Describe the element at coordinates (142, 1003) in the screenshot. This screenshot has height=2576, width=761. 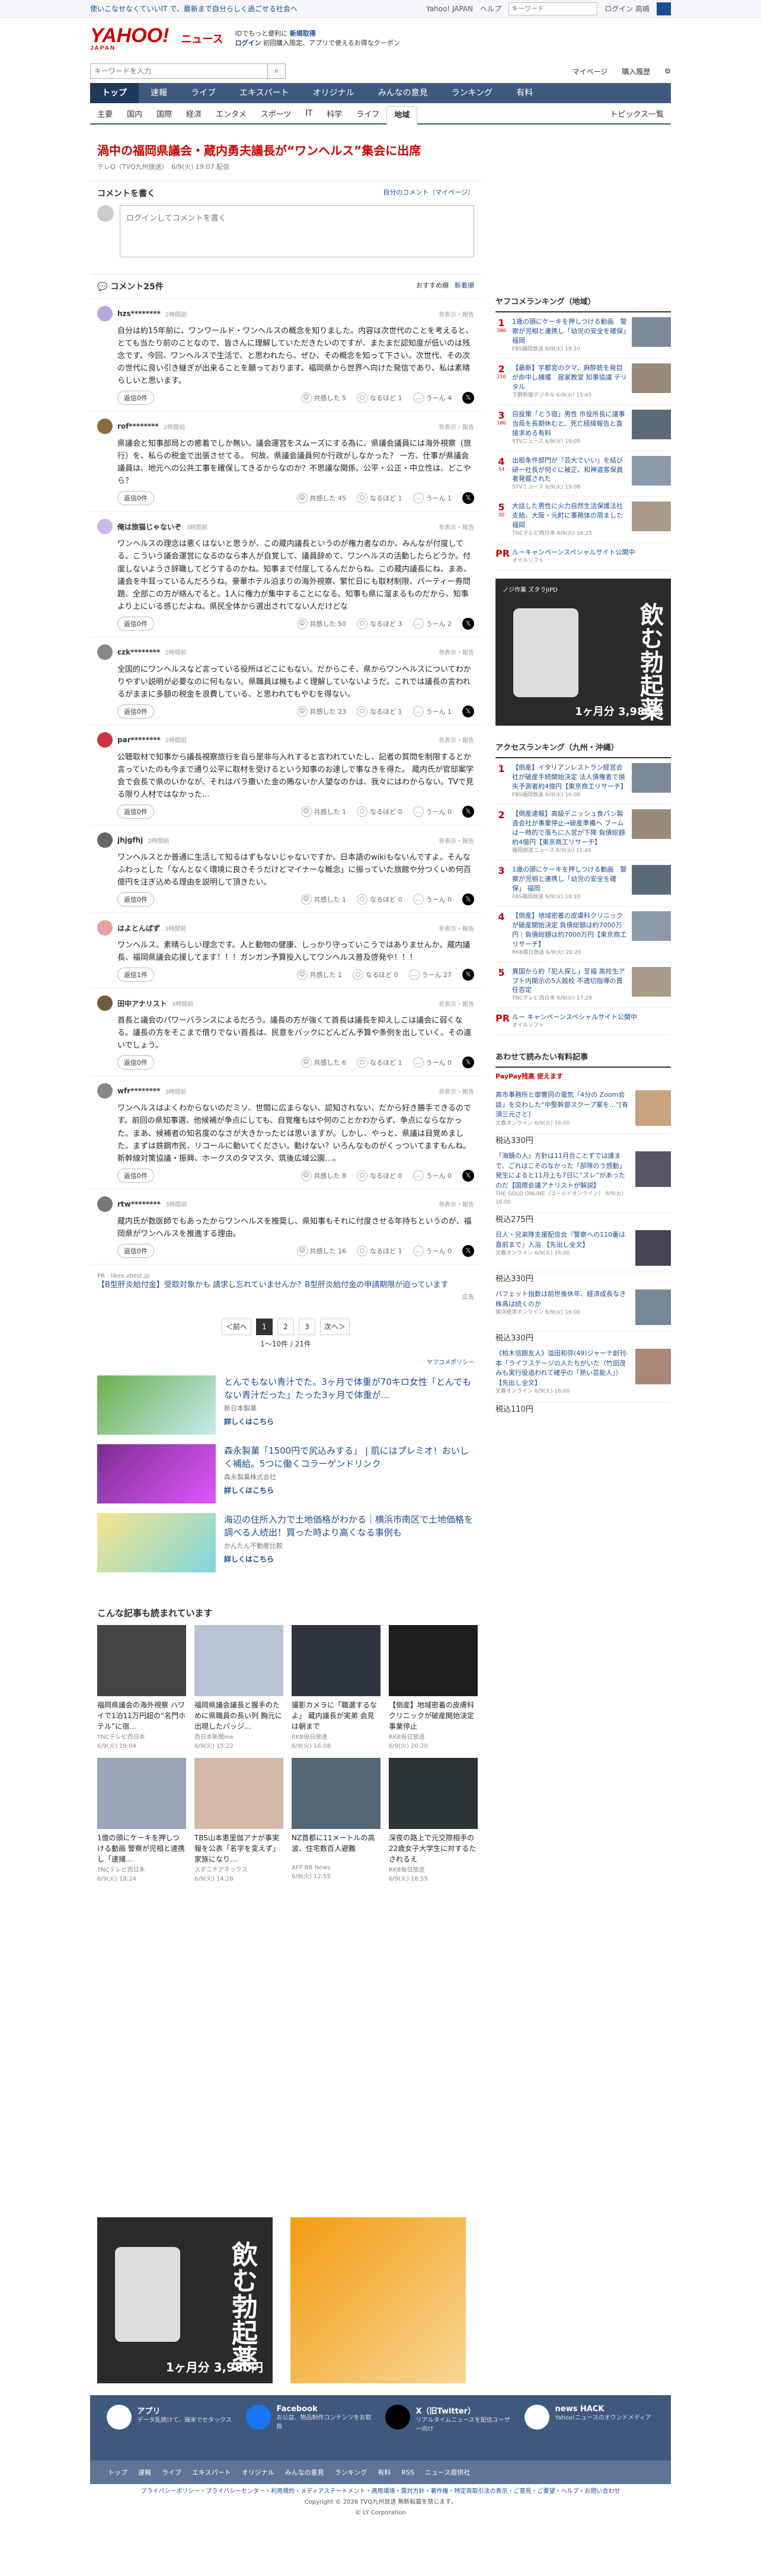
I see `comment-author: 田中アナリスト` at that location.